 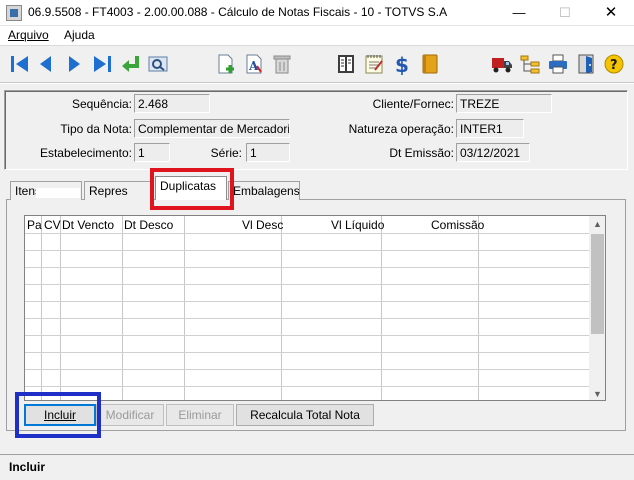 What do you see at coordinates (493, 152) in the screenshot?
I see `dt-emissao-field: 03/12/2021` at bounding box center [493, 152].